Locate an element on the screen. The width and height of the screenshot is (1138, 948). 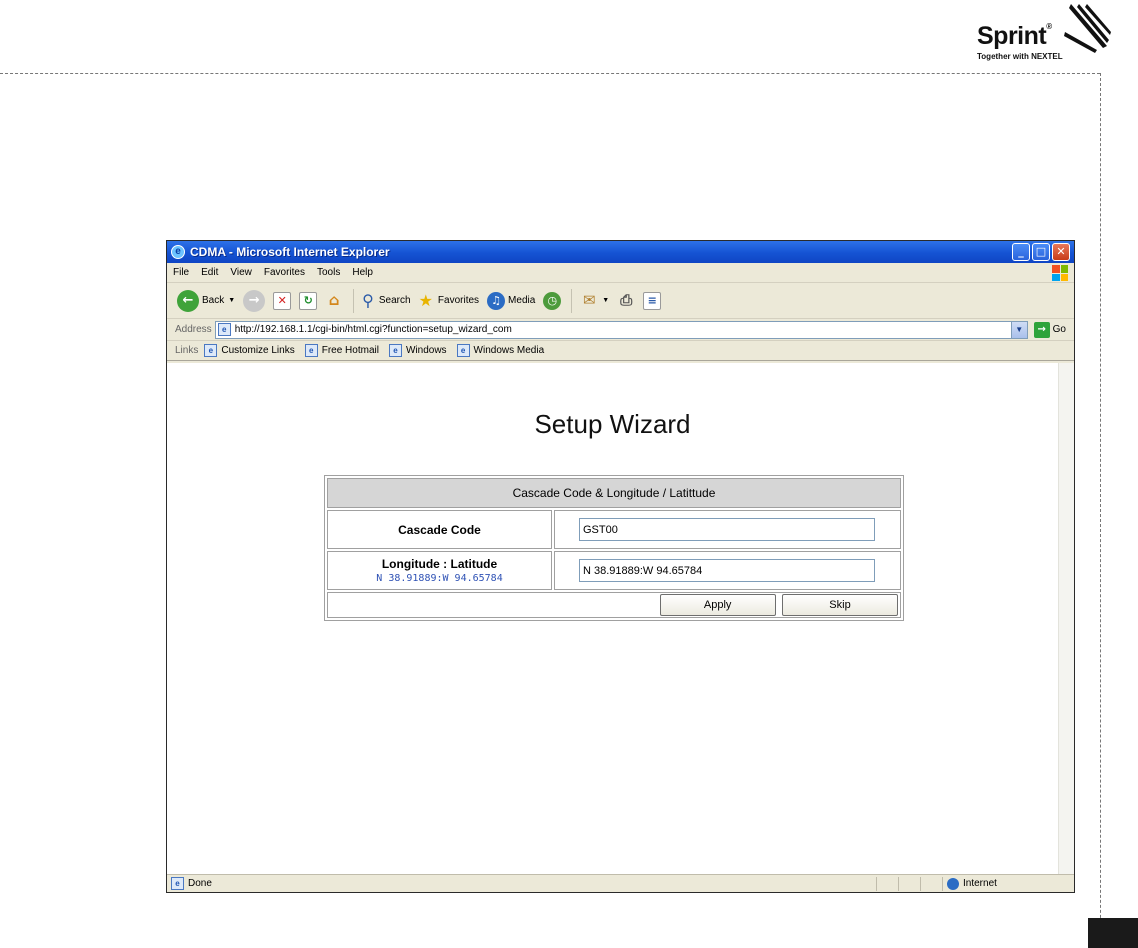
link-free-hotmail: e Free Hotmail is located at coordinates (341, 350).